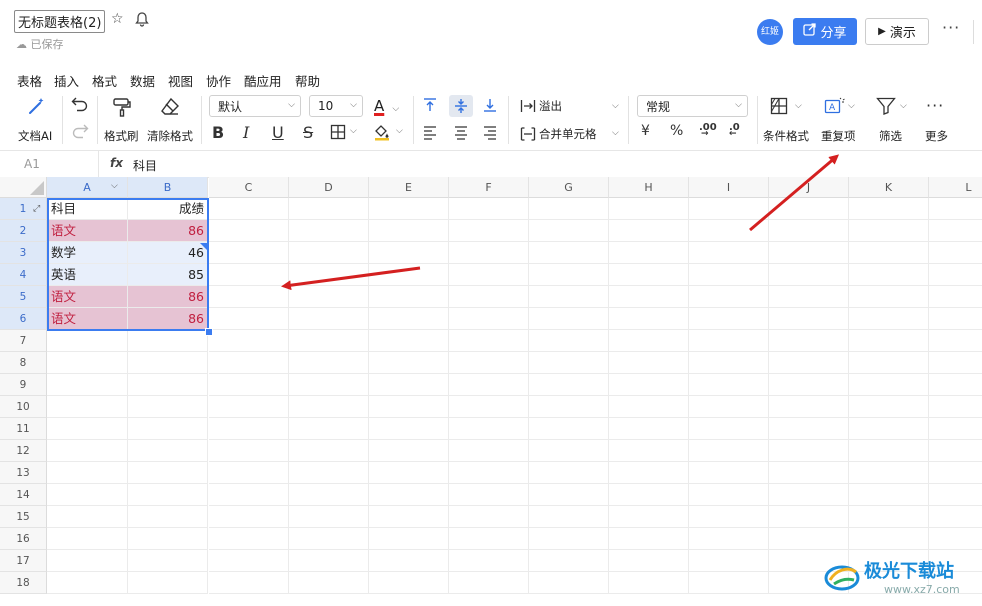 This screenshot has height=606, width=982. I want to click on watermark-logo, so click(842, 578).